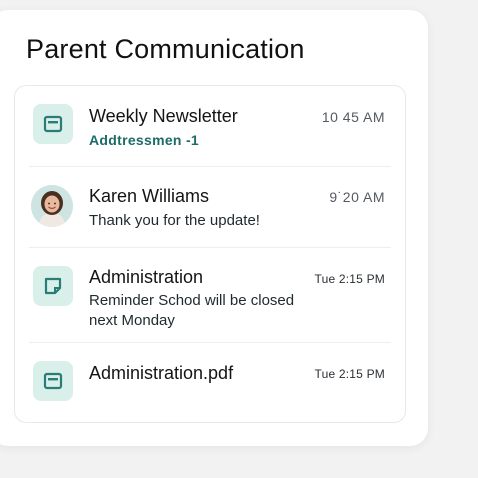 The width and height of the screenshot is (478, 478). I want to click on avatar, so click(52, 206).